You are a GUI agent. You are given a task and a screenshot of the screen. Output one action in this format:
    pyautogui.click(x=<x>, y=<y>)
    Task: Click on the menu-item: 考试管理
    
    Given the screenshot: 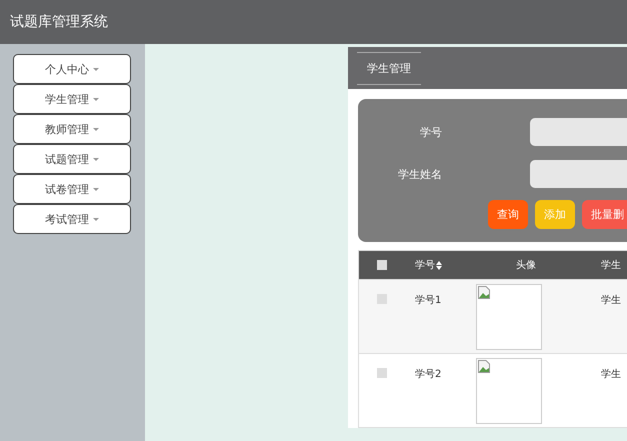 What is the action you would take?
    pyautogui.click(x=72, y=219)
    